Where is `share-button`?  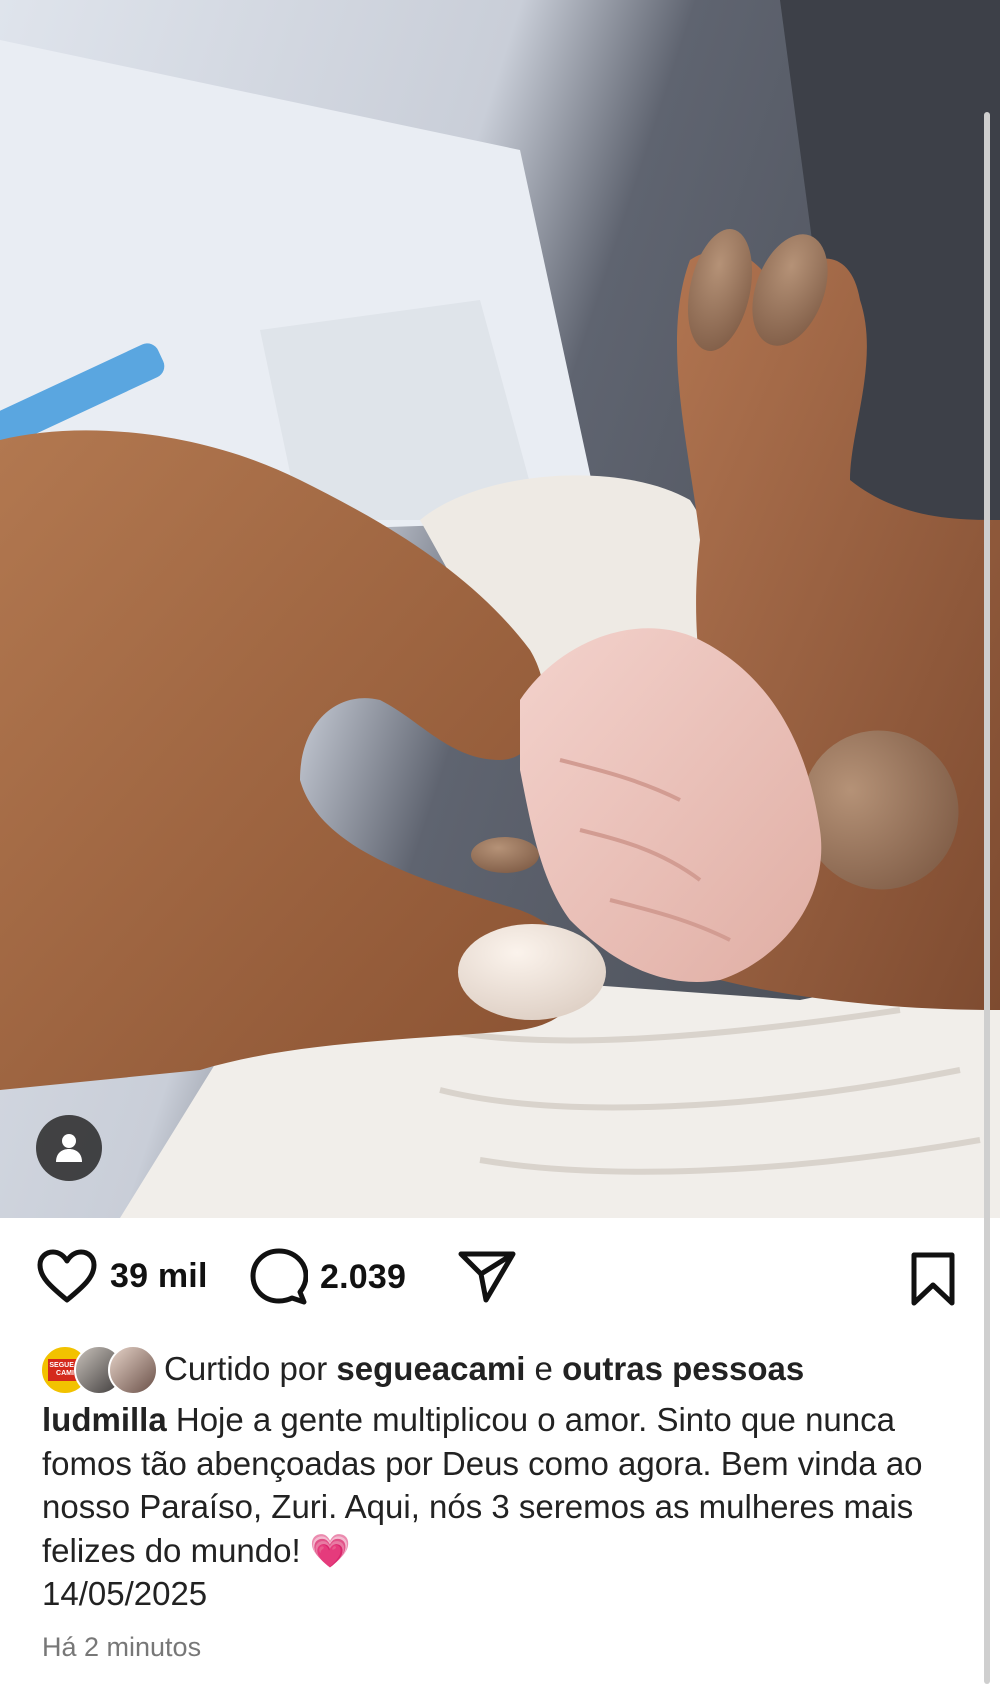
share-button is located at coordinates (487, 1277).